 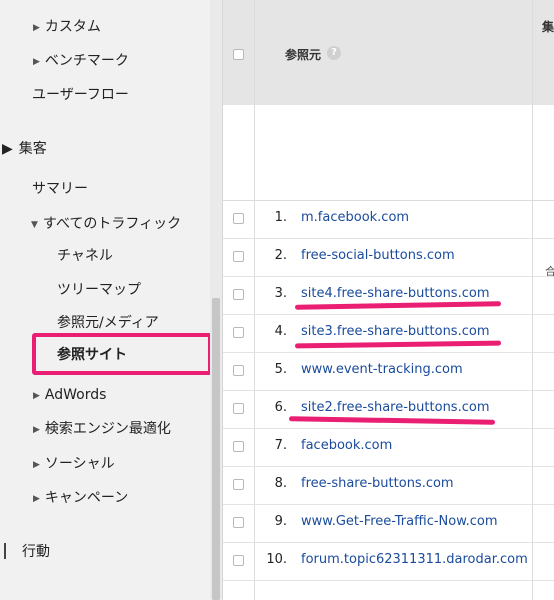 I want to click on table-row: 10. forum.topic62311311.darodar.com, so click(x=388, y=561).